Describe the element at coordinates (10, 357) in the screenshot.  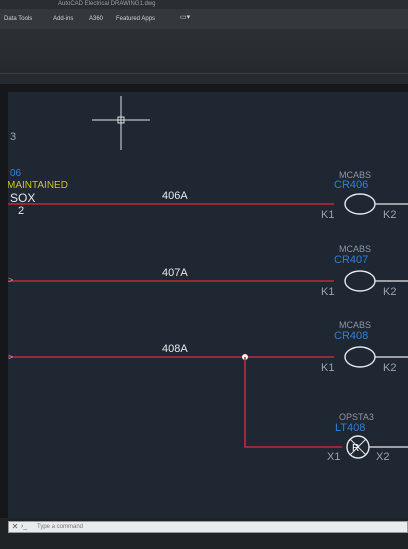
I see `rung-3-arrow-icon: >` at that location.